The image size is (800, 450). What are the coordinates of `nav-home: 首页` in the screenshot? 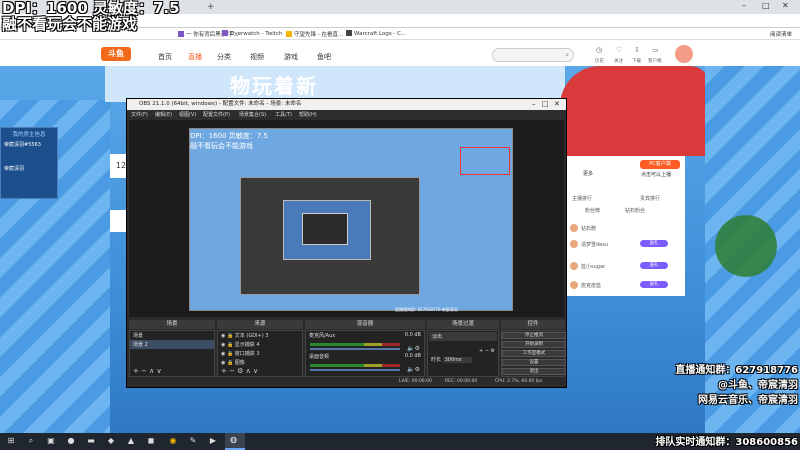 It's located at (165, 57).